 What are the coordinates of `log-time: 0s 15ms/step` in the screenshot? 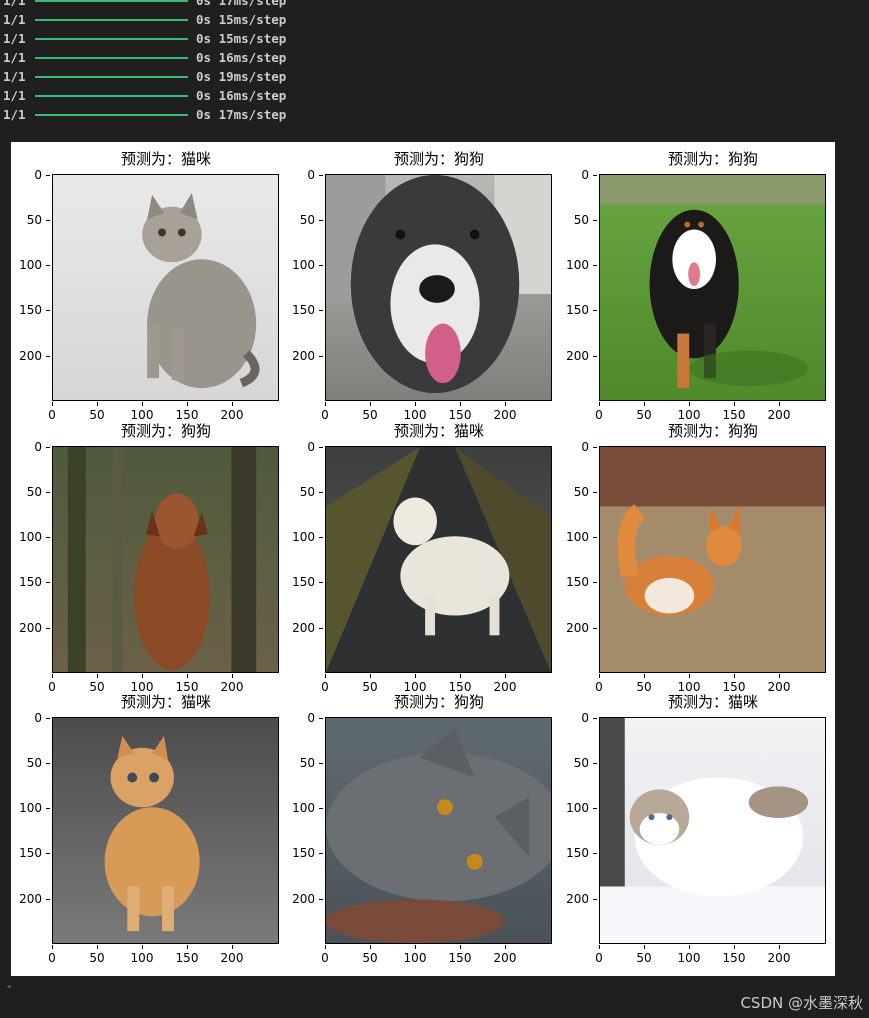 It's located at (241, 38).